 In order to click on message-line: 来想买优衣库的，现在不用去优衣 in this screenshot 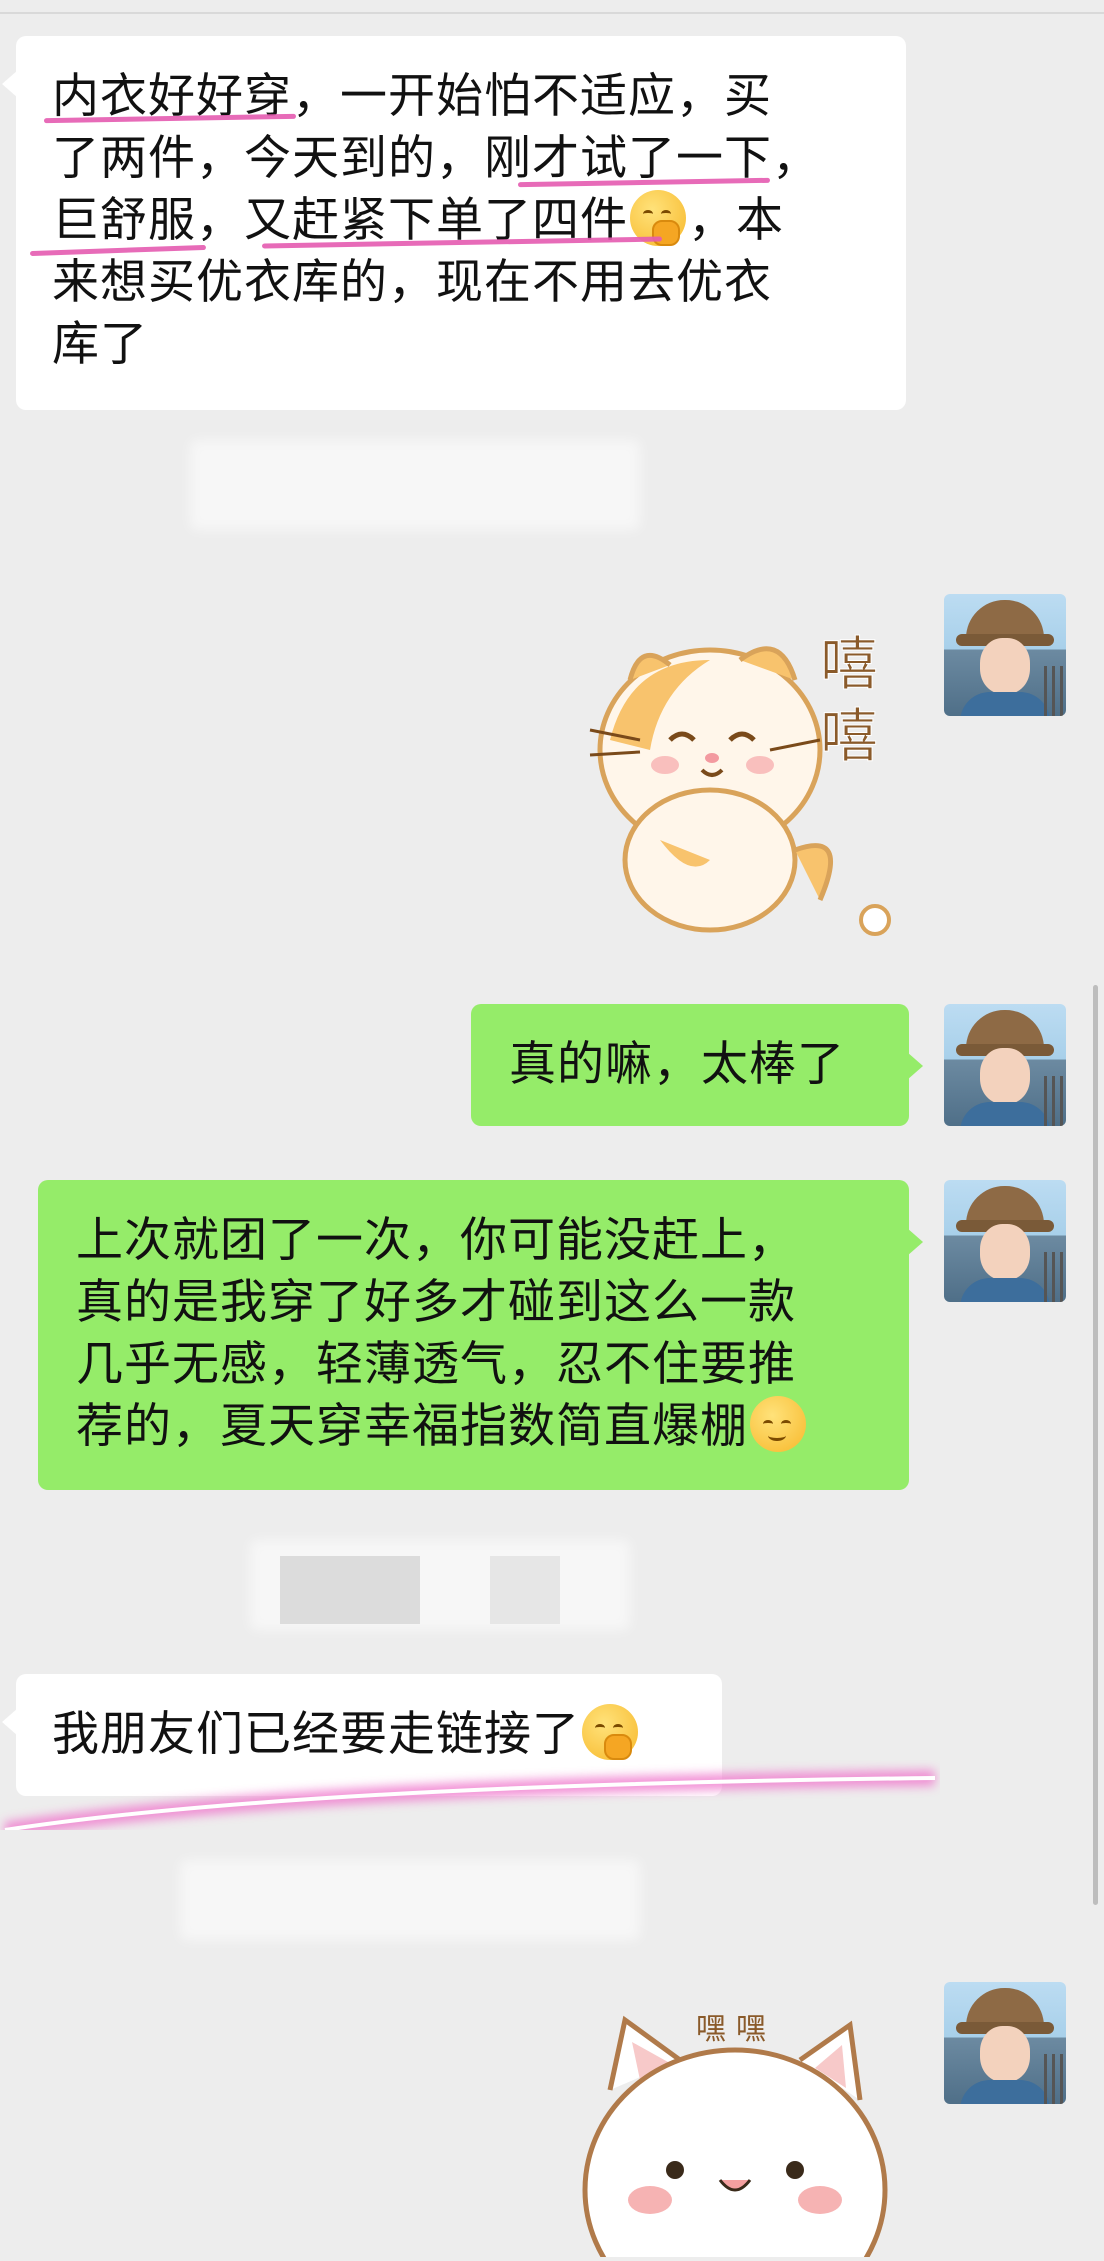, I will do `click(412, 282)`.